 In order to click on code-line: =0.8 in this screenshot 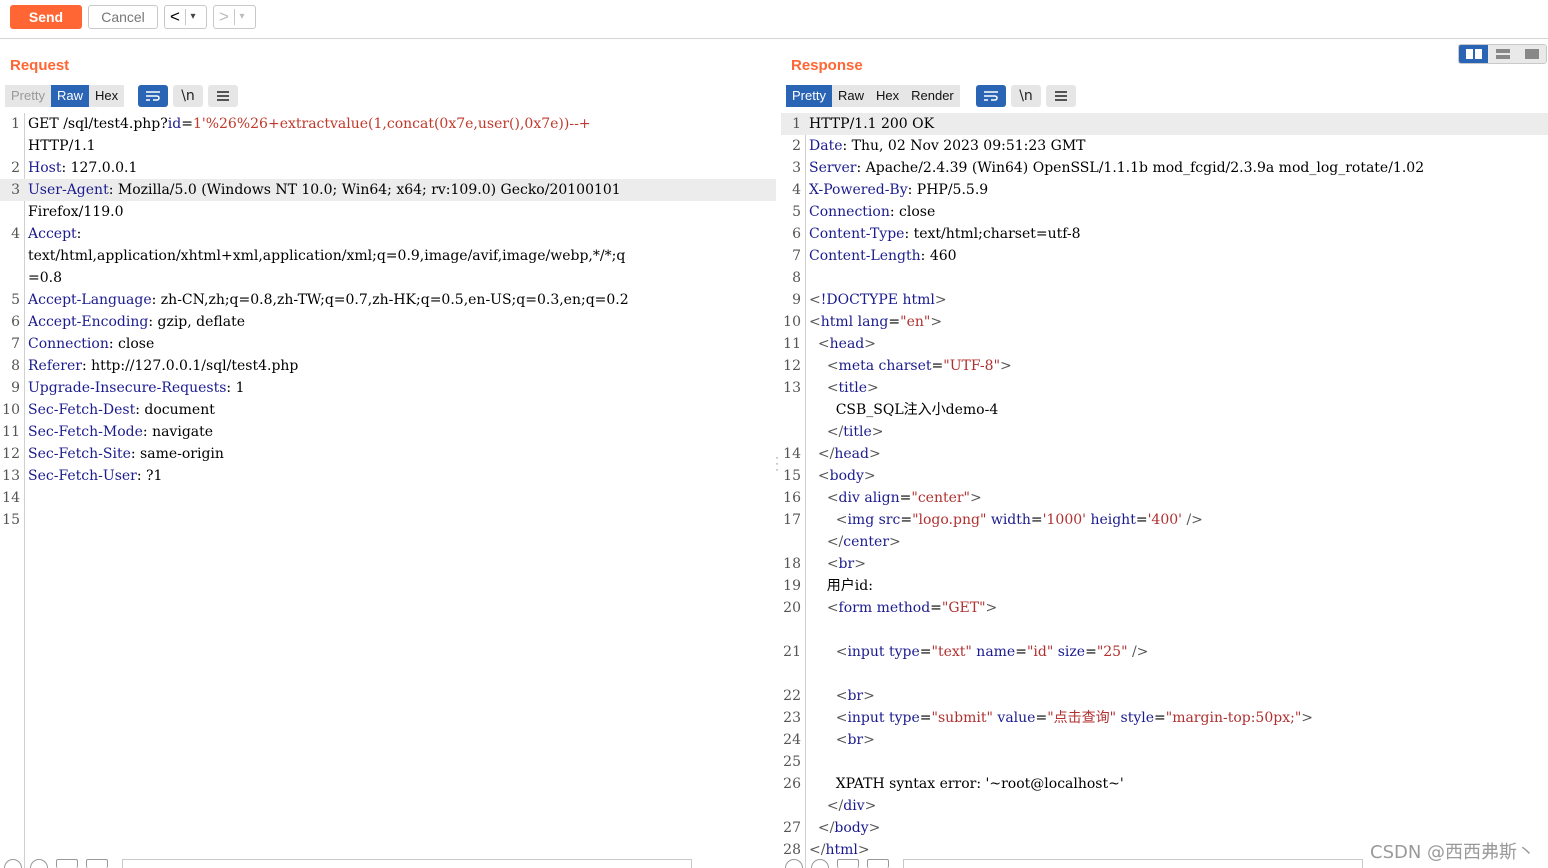, I will do `click(388, 278)`.